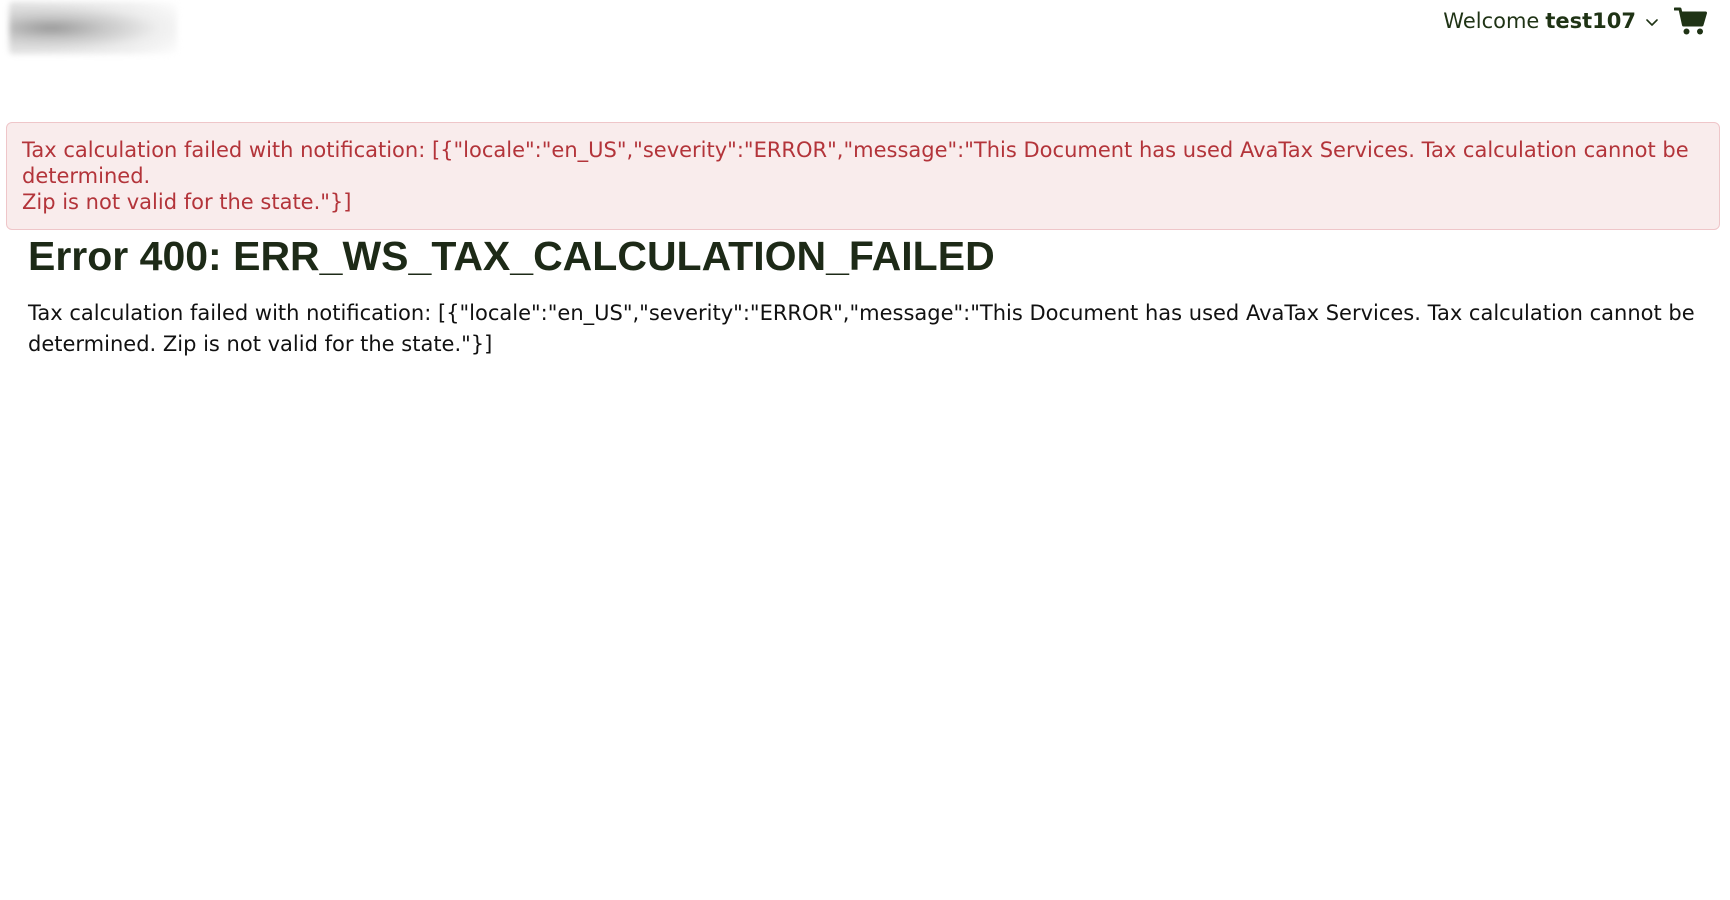 The height and width of the screenshot is (900, 1730). What do you see at coordinates (1491, 21) in the screenshot?
I see `welcome-label: Welcome` at bounding box center [1491, 21].